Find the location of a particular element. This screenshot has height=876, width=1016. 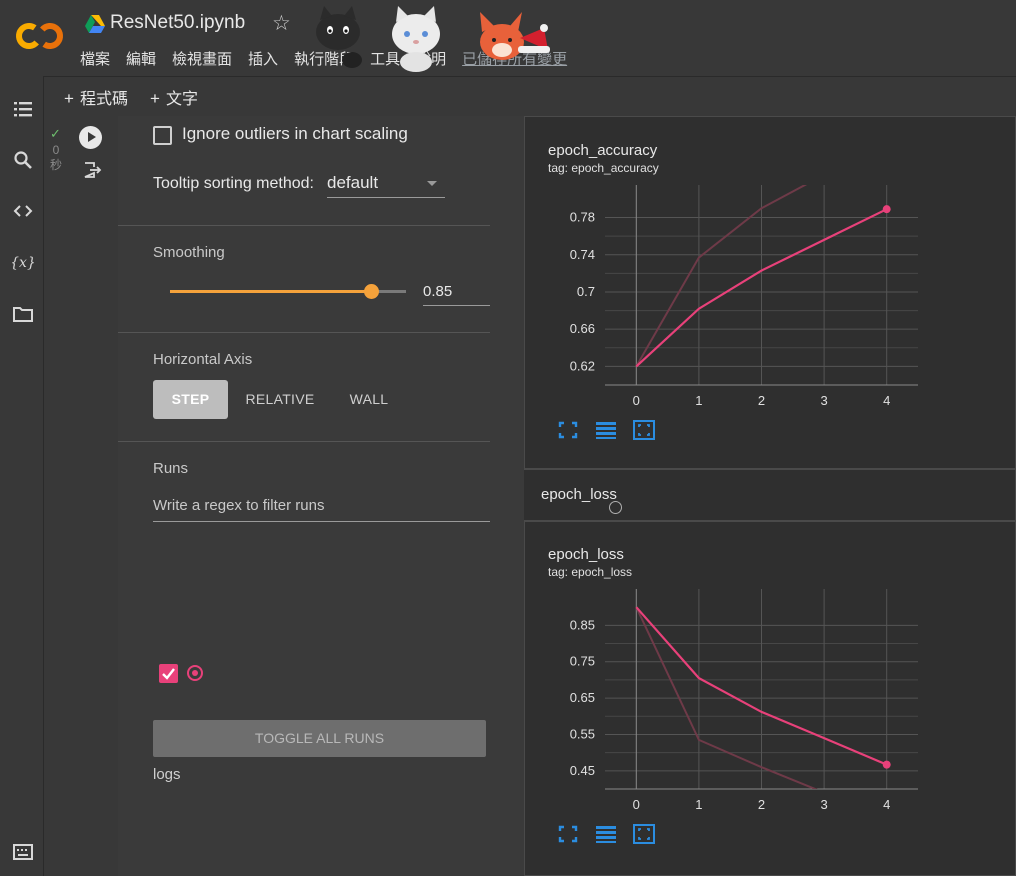

folder-icon is located at coordinates (23, 314).